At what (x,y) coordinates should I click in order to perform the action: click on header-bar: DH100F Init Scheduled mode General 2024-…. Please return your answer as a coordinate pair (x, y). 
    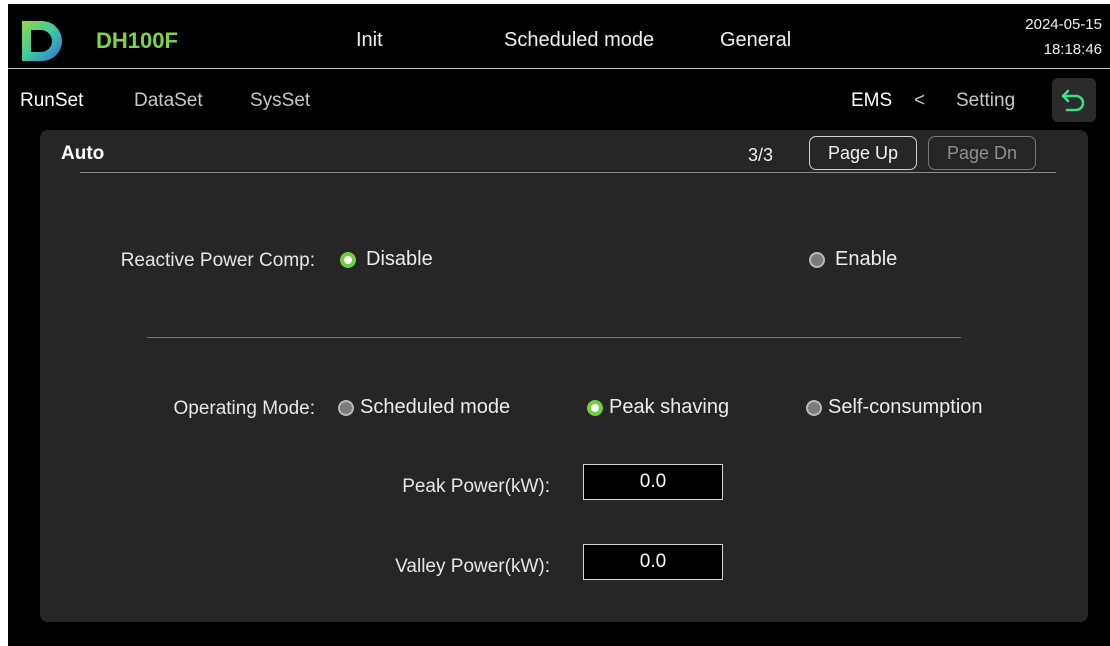
    Looking at the image, I should click on (559, 36).